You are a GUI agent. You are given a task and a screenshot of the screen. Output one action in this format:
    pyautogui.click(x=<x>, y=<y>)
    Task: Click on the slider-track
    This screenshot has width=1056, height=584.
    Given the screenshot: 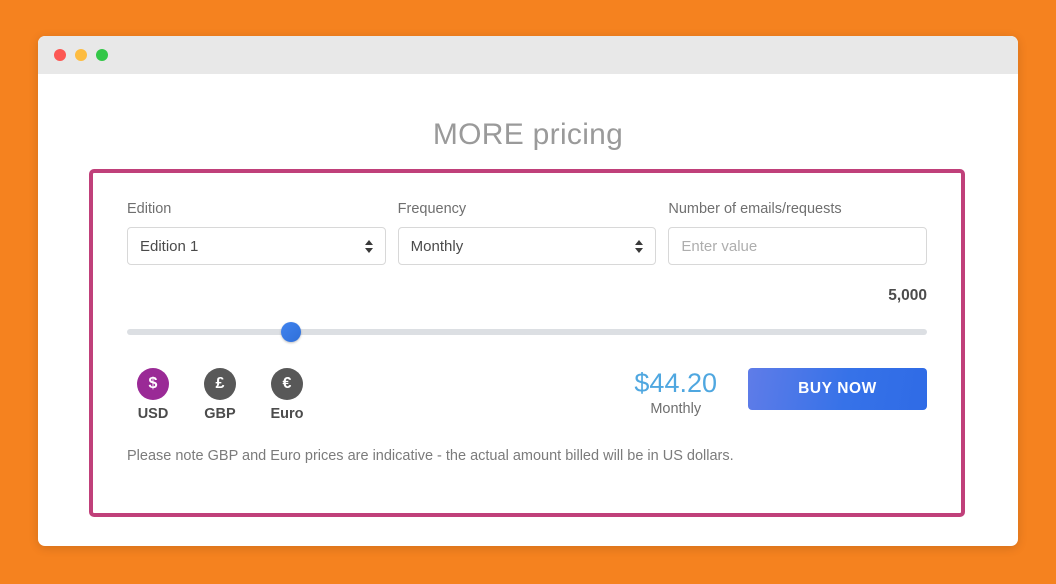 What is the action you would take?
    pyautogui.click(x=527, y=332)
    